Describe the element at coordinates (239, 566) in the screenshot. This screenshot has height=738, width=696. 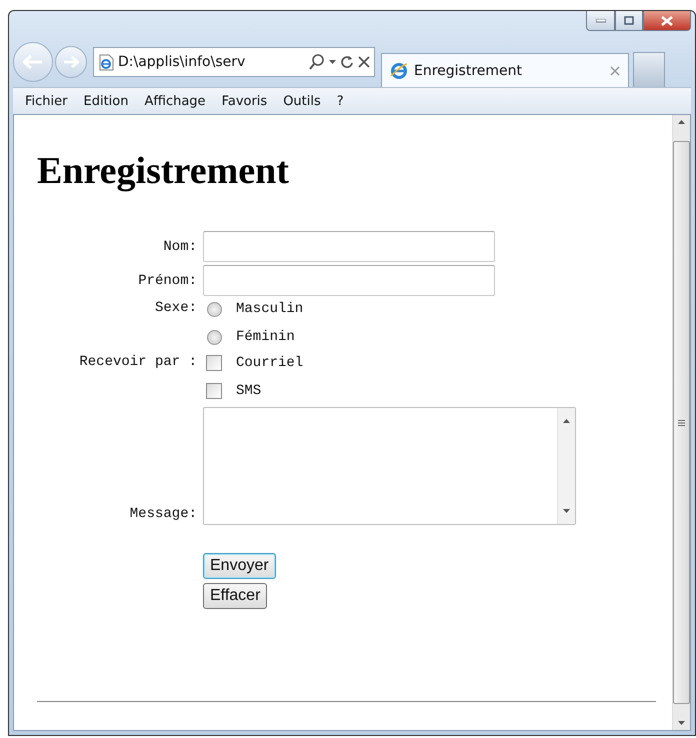
I see `form-button: Envoyer` at that location.